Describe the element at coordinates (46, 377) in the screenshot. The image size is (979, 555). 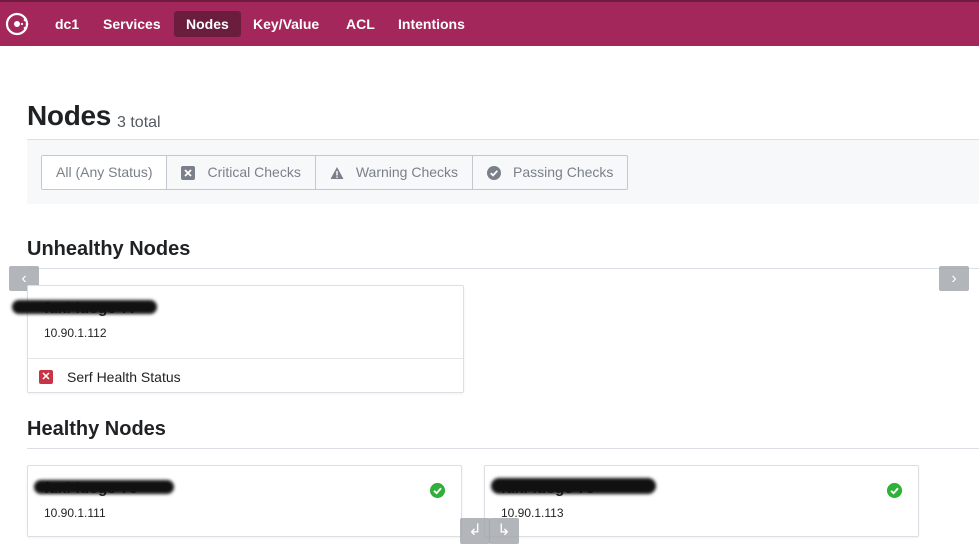
I see `critical-x-icon: ✕` at that location.